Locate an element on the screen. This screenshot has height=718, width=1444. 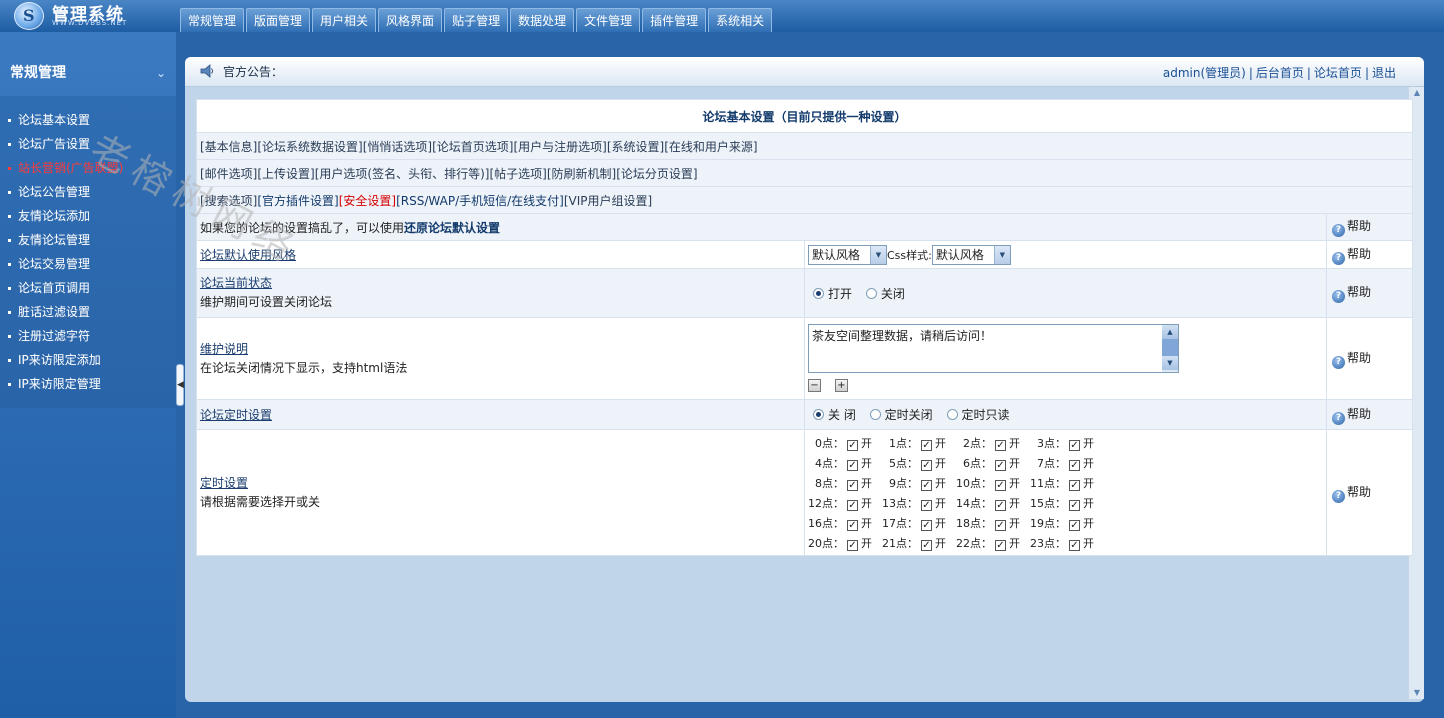
restore-defaults-link: 还原论坛默认设置 is located at coordinates (452, 228).